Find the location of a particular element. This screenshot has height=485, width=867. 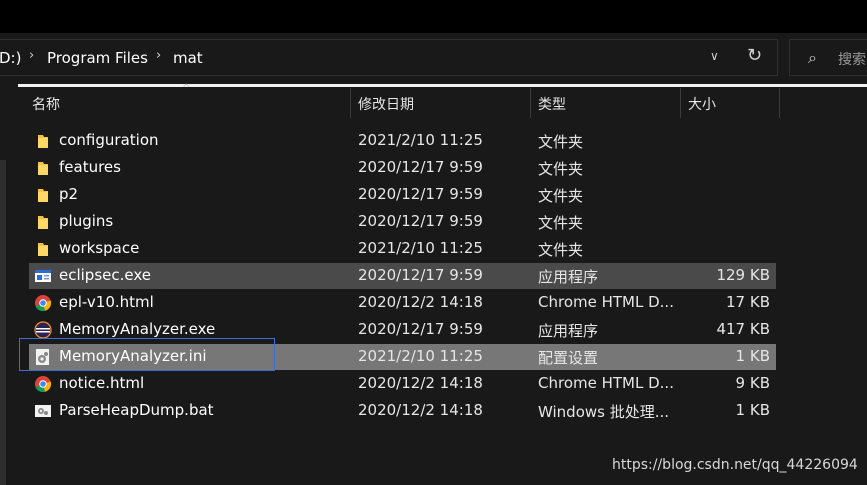

file-name: configuration is located at coordinates (109, 140).